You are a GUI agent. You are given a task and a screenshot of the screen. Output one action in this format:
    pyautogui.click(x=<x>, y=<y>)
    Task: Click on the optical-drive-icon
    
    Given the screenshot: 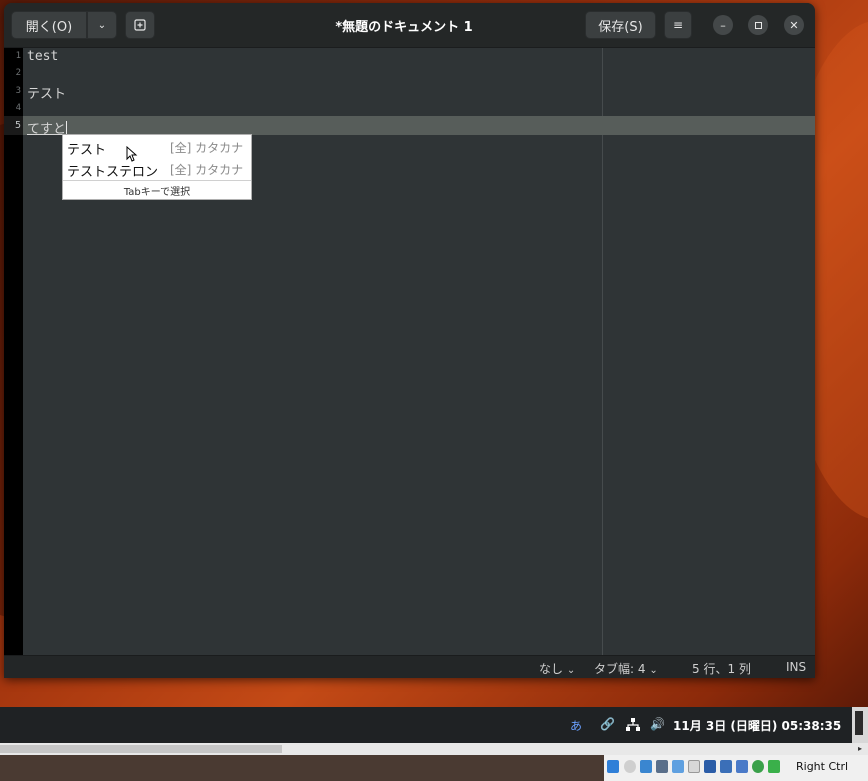 What is the action you would take?
    pyautogui.click(x=630, y=766)
    